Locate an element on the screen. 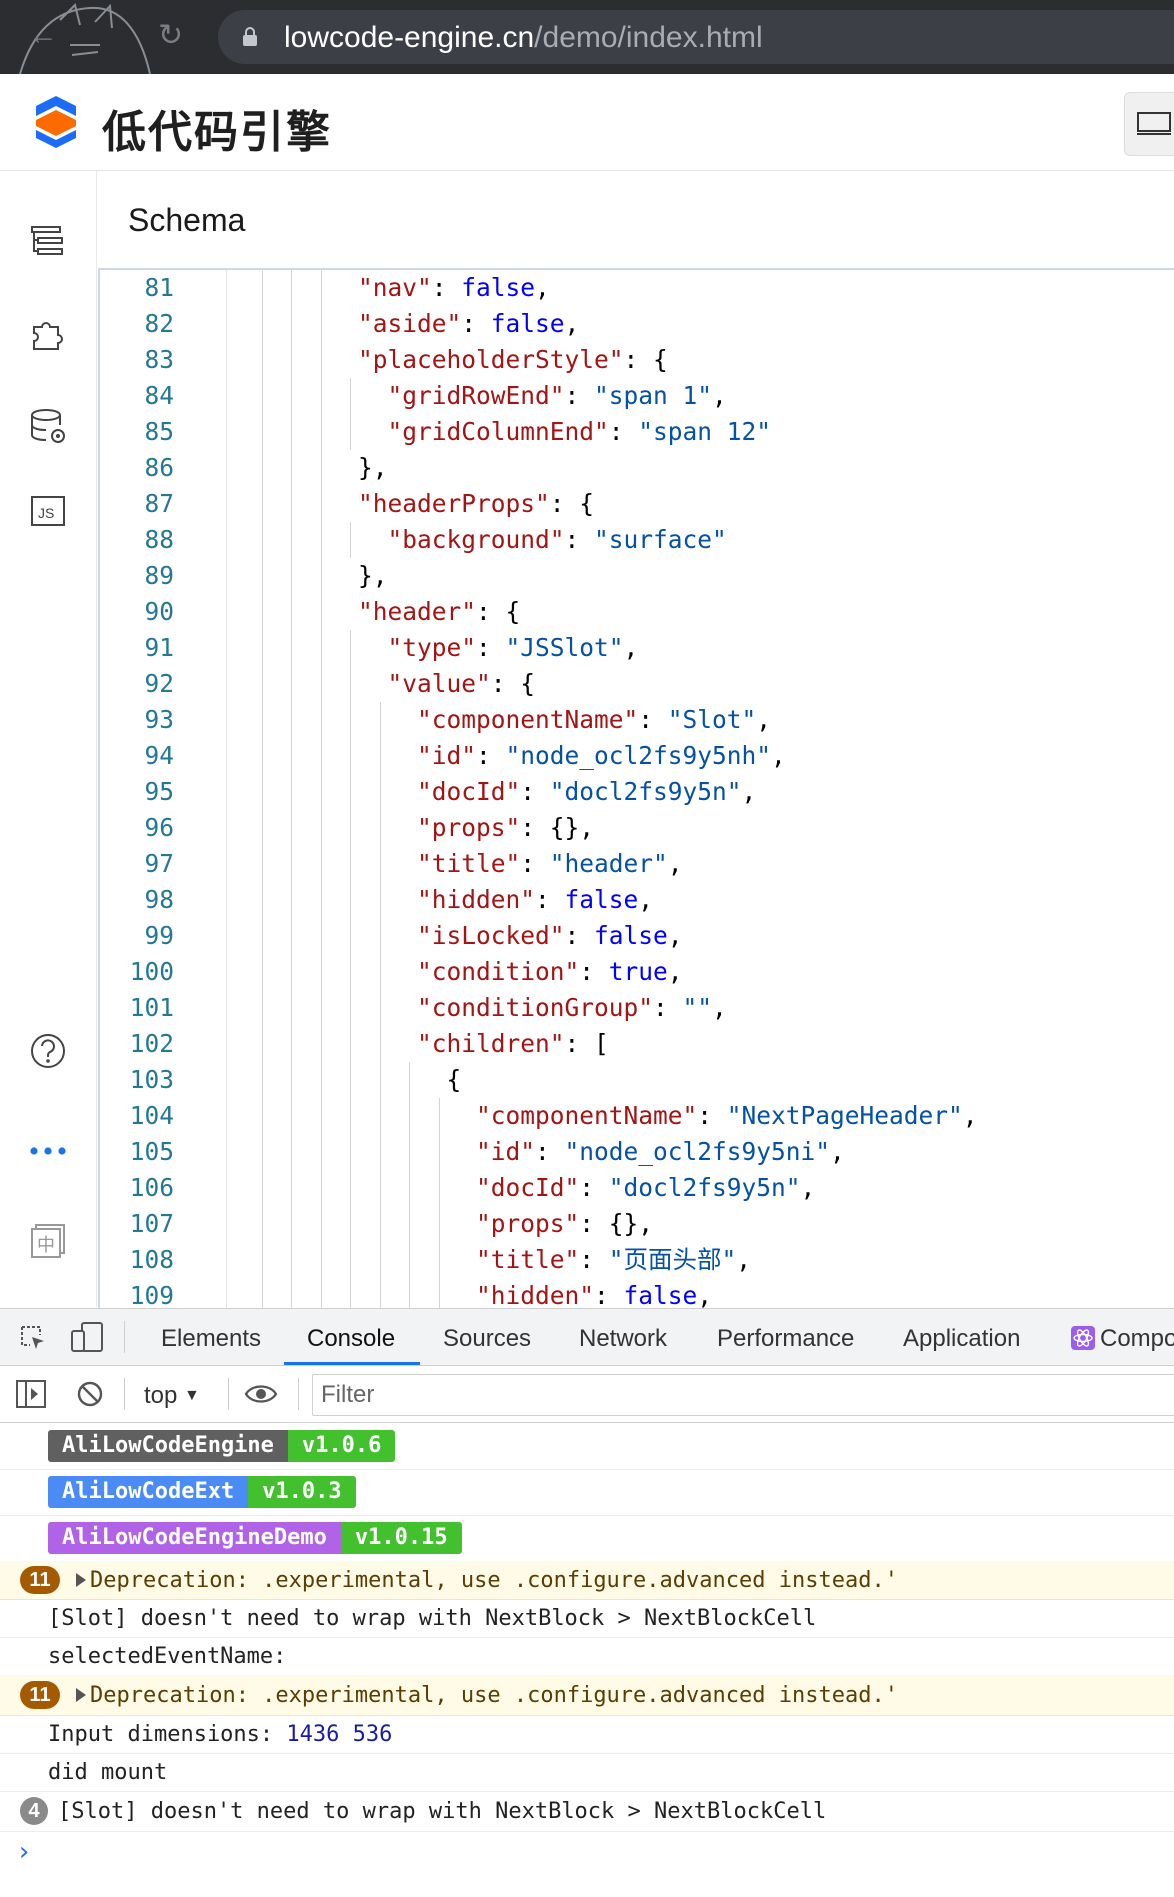  code-text: "gridColumnEnd": "span 12" is located at coordinates (580, 432).